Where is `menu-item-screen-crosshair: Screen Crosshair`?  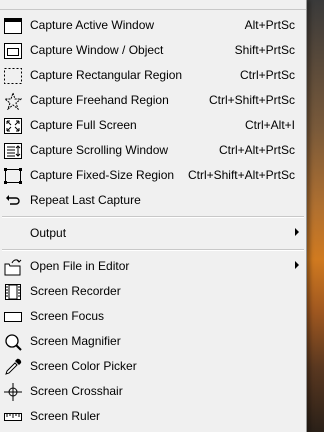
menu-item-screen-crosshair: Screen Crosshair is located at coordinates (153, 391).